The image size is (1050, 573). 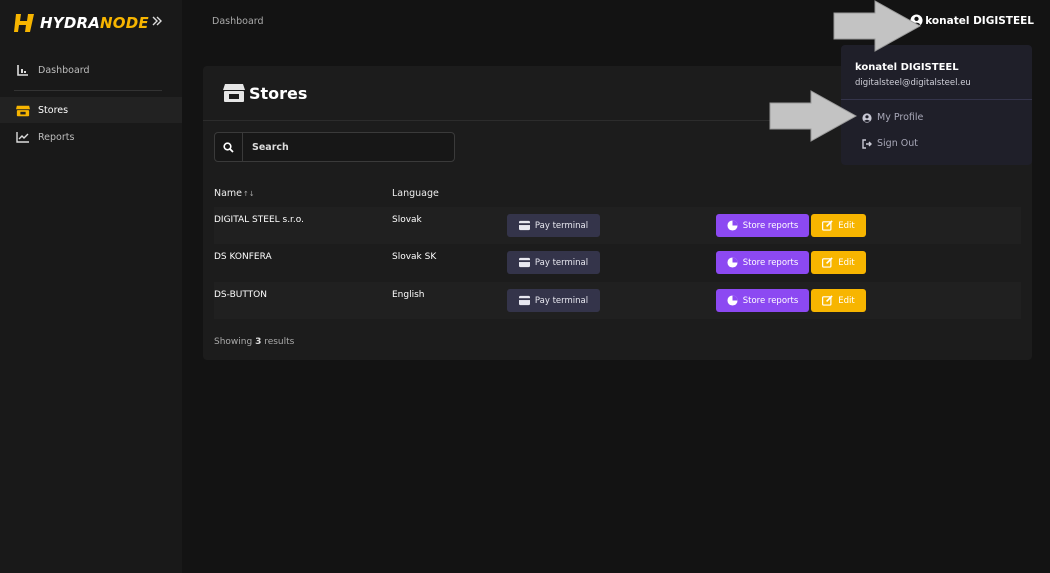 I want to click on store-language: Slovak SK, so click(x=414, y=257).